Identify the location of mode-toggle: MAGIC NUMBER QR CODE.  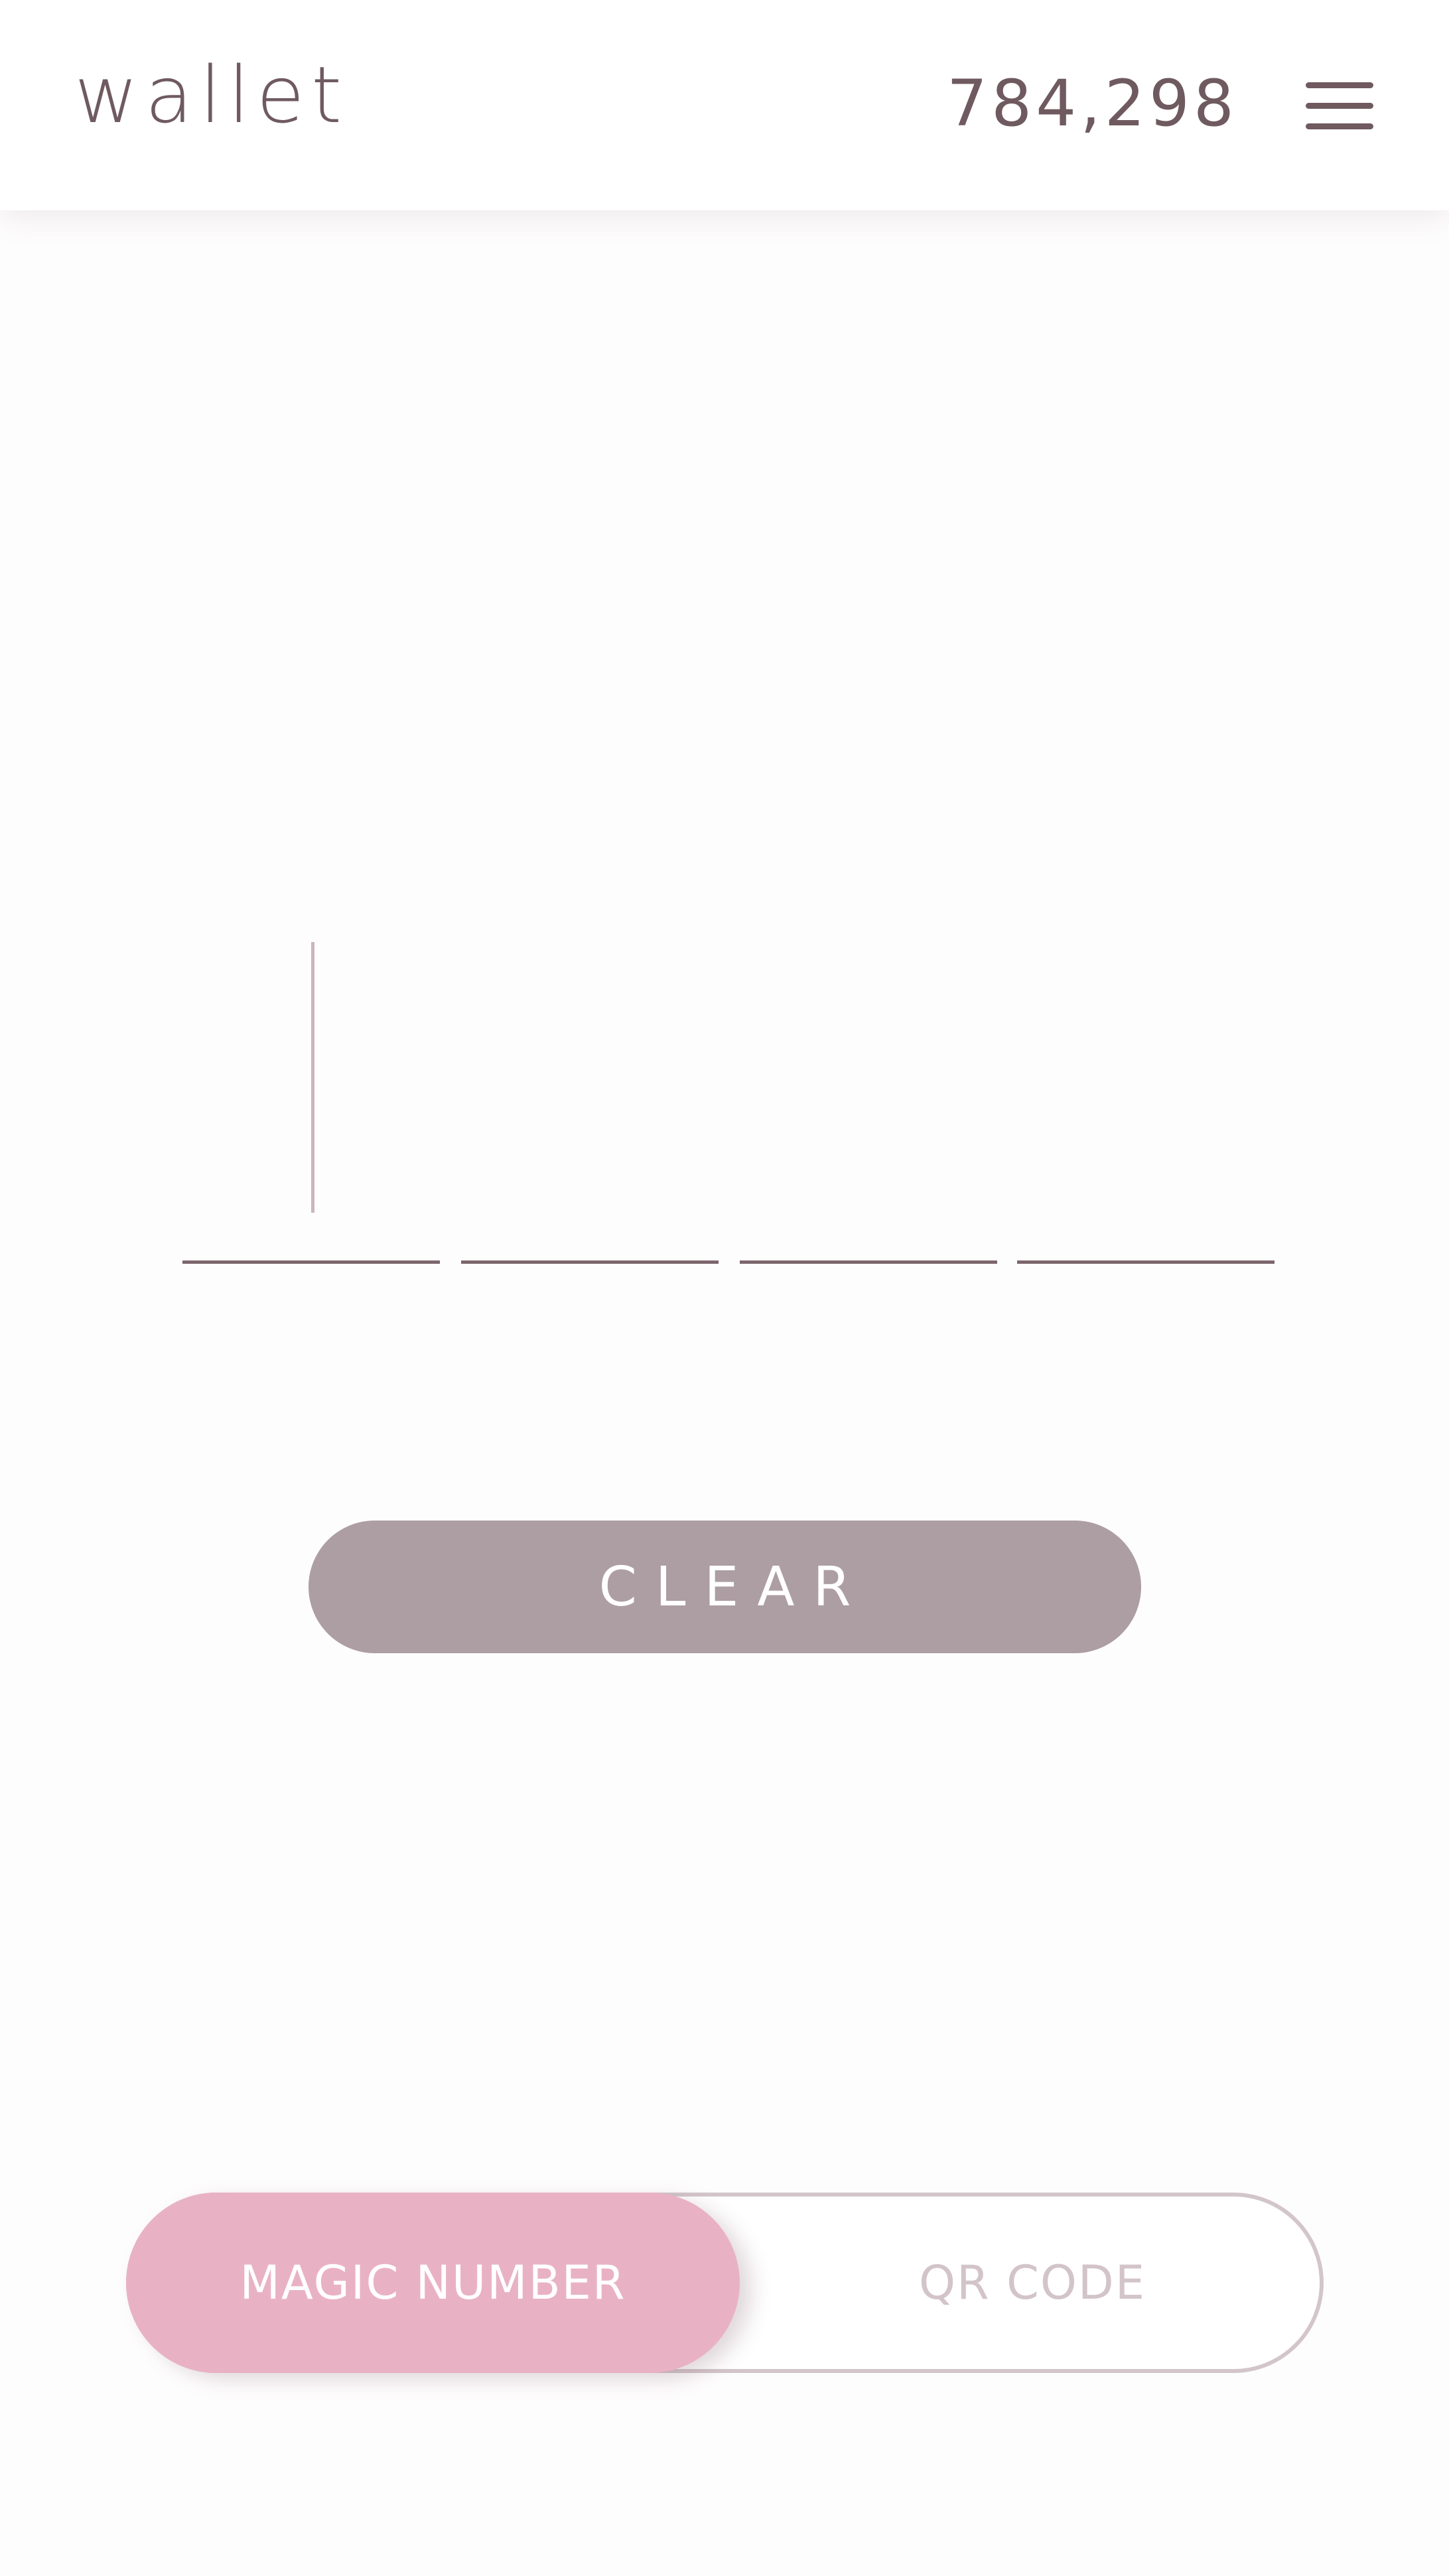
(725, 2283).